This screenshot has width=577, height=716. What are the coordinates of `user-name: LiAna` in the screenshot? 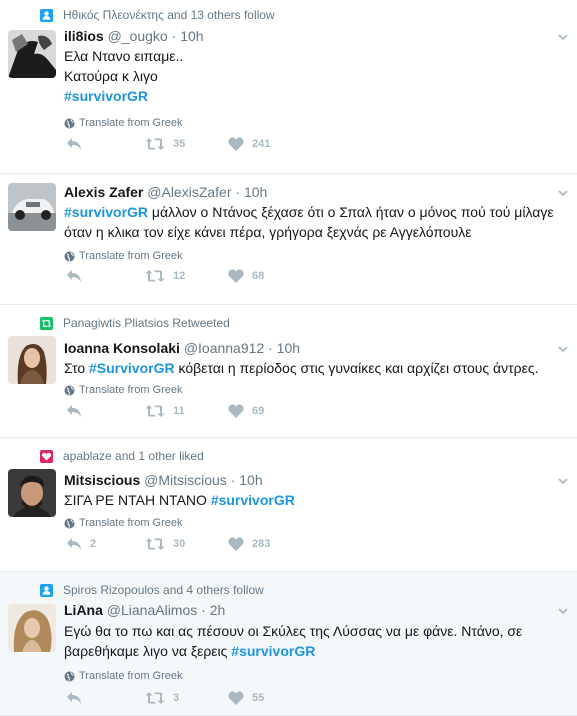 It's located at (83, 610).